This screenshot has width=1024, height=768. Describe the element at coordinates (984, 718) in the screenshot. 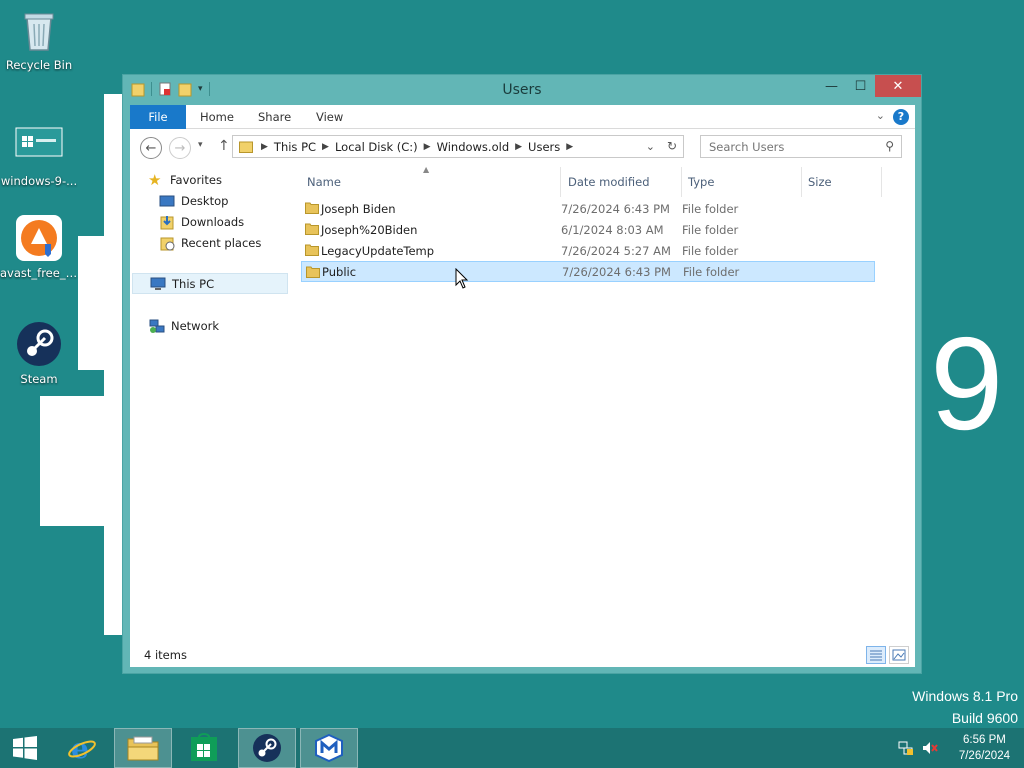

I see `build-number: Build 9600` at that location.